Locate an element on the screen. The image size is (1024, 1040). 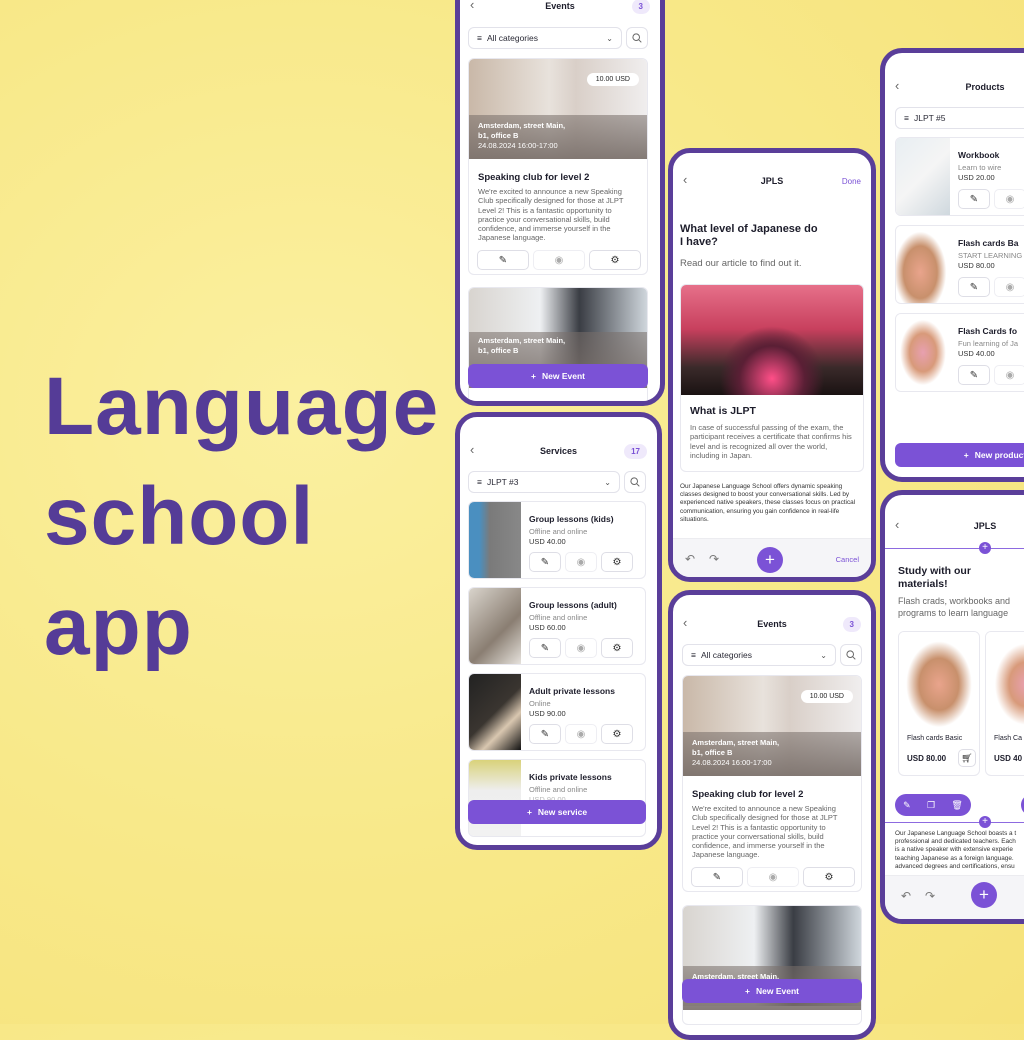
event-card: Amsterdam, street Main, is located at coordinates (772, 965).